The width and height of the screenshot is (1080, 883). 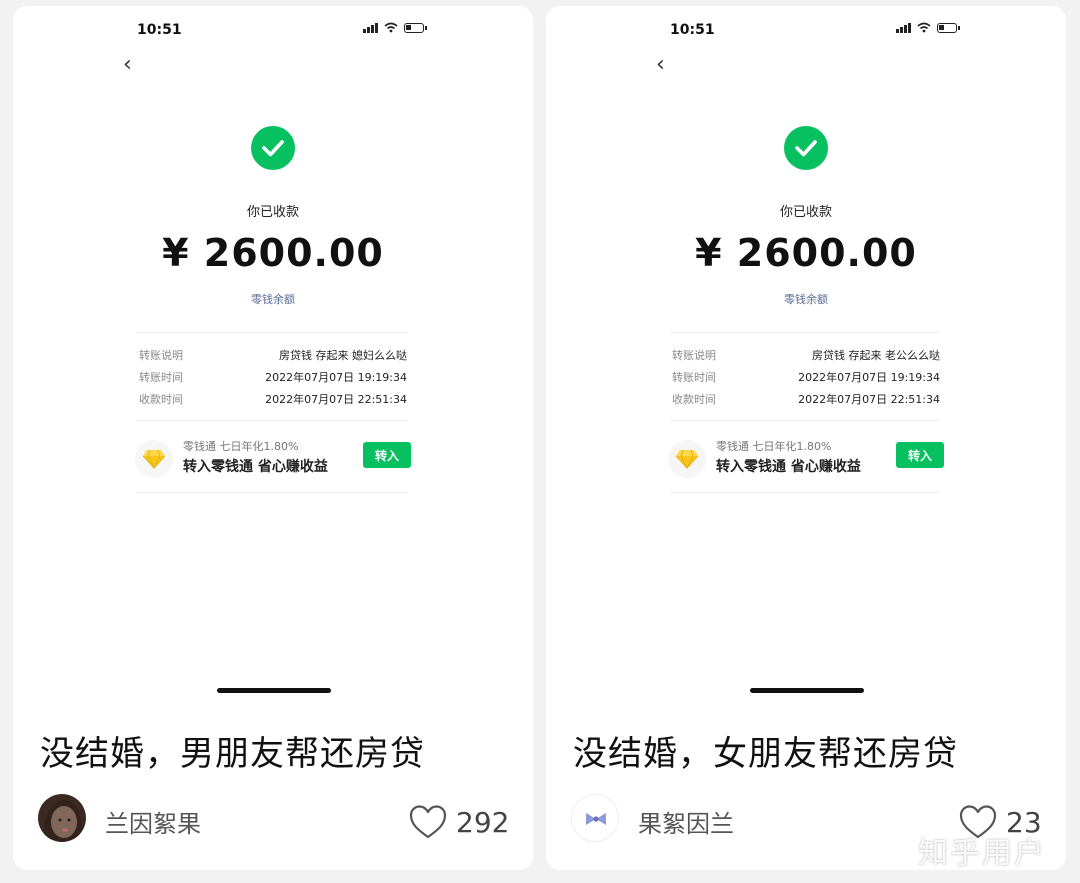 What do you see at coordinates (62, 818) in the screenshot?
I see `avatar-photo` at bounding box center [62, 818].